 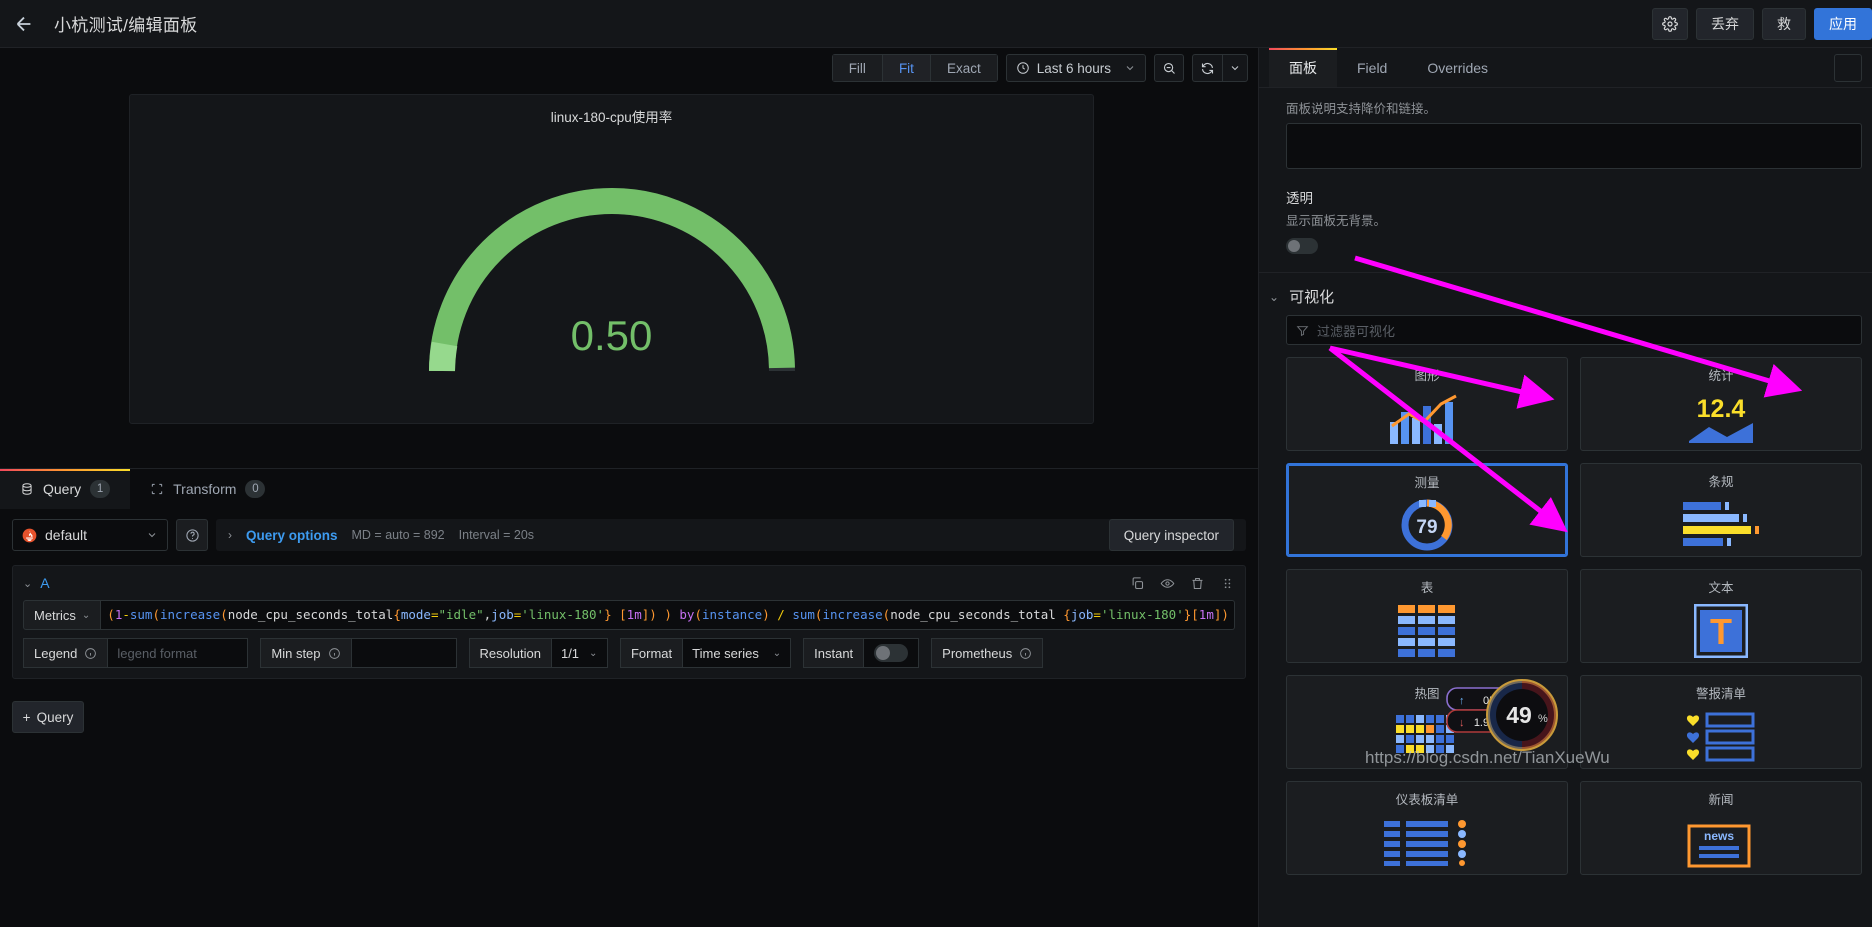 I want to click on viz-card-gauge: 测量 79, so click(x=1427, y=510).